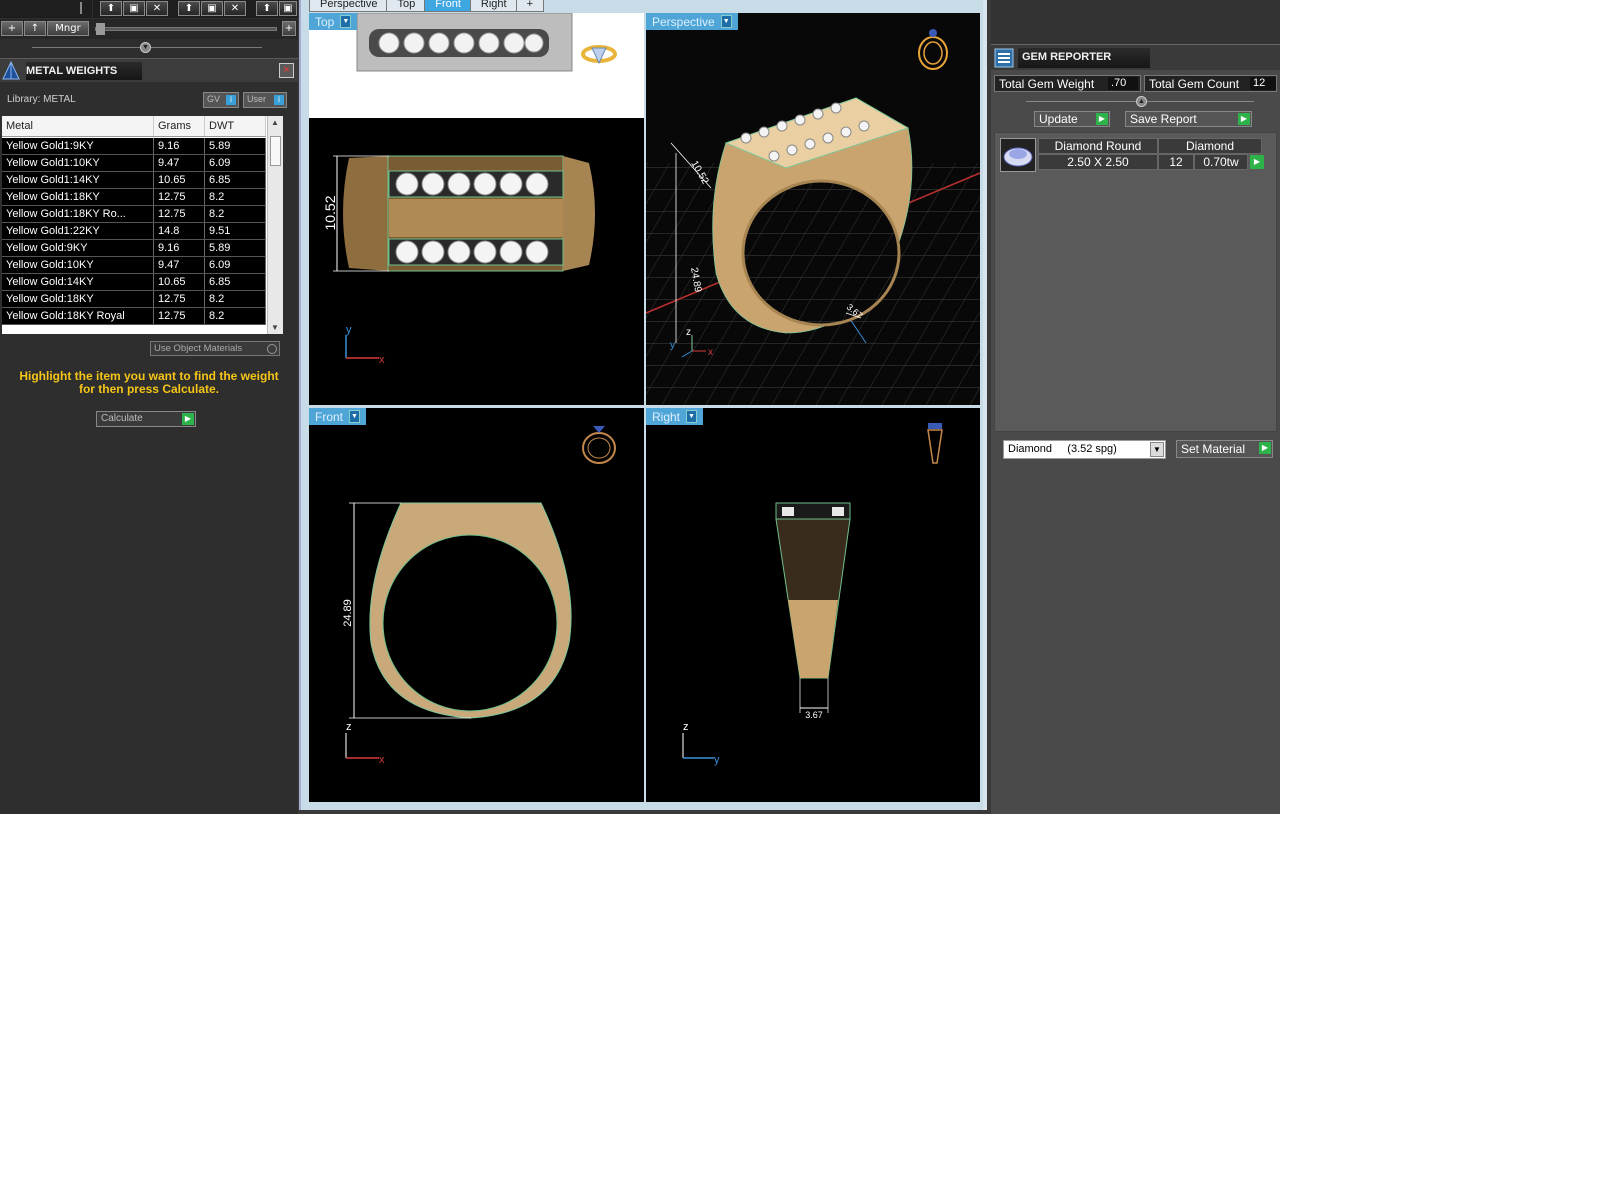 The height and width of the screenshot is (1200, 1600). What do you see at coordinates (221, 100) in the screenshot?
I see `gv-toggle: GV i` at bounding box center [221, 100].